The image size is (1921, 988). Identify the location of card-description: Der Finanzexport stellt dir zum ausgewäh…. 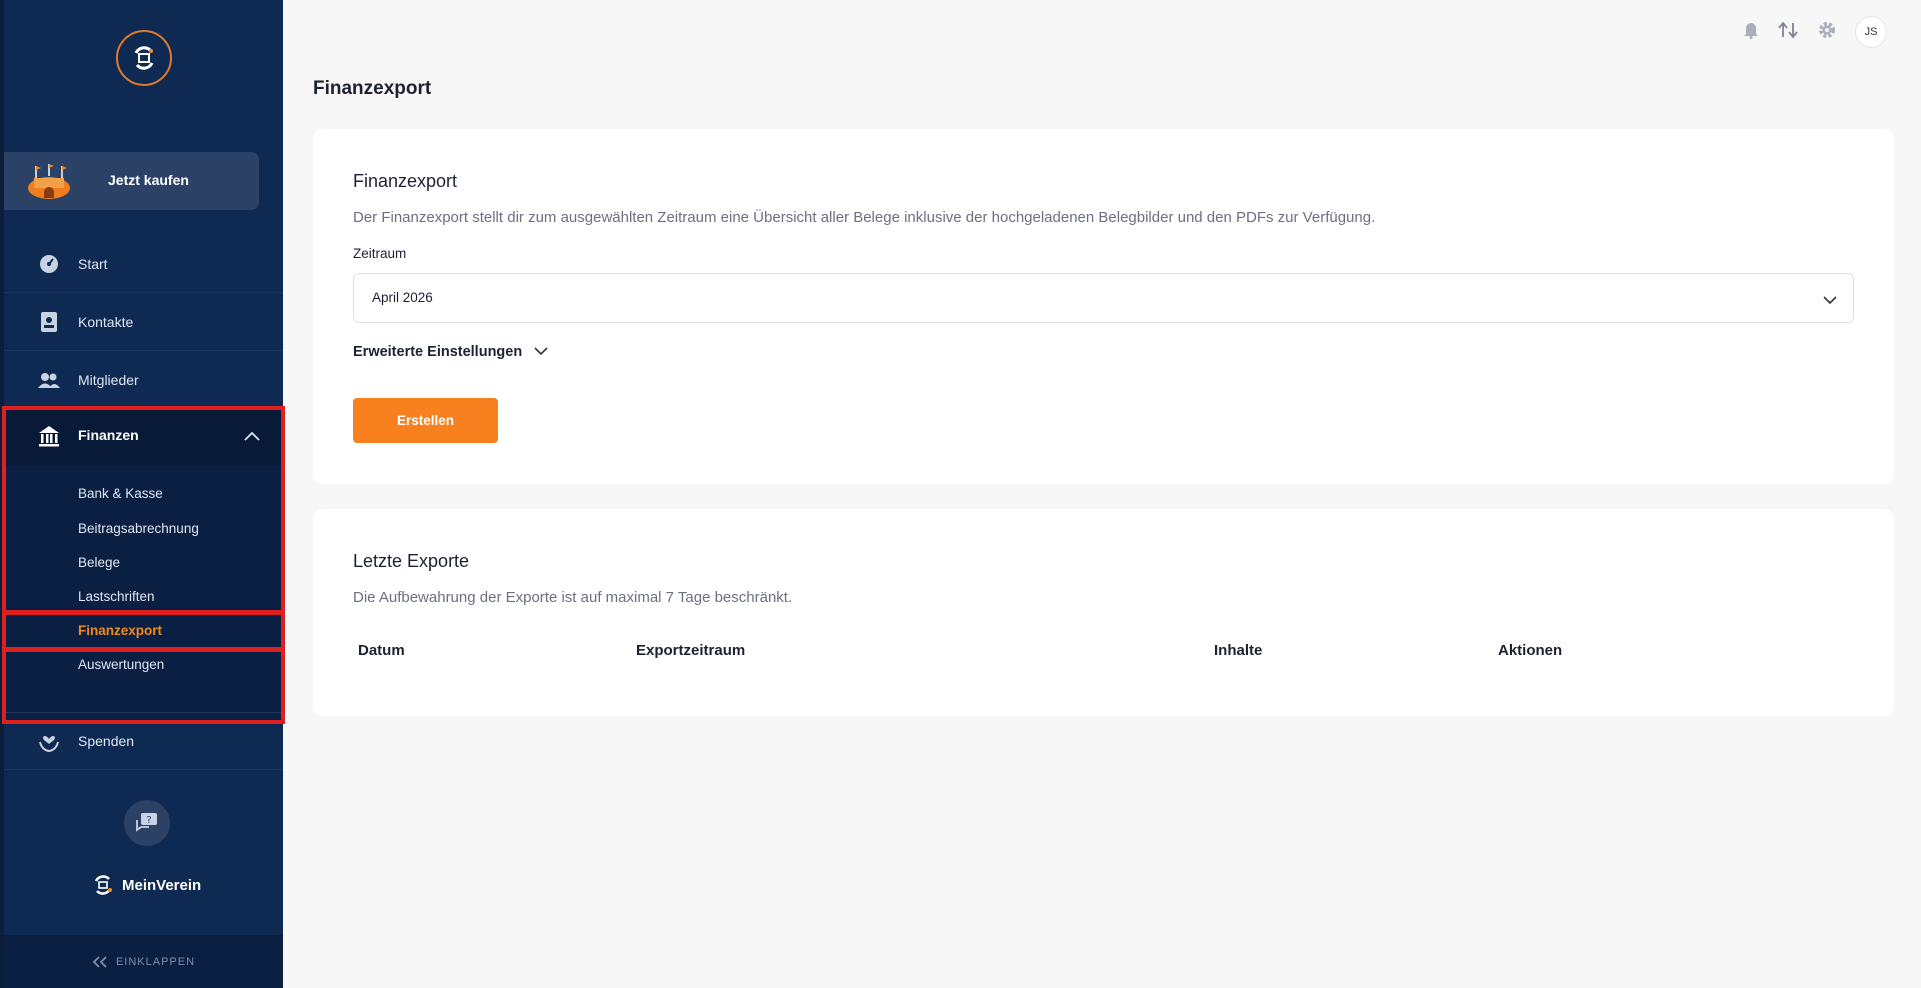
(864, 217).